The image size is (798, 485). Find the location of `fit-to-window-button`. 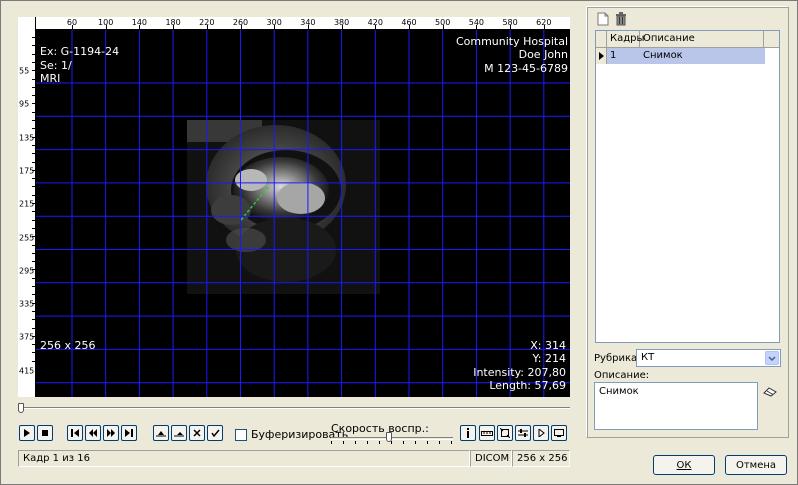

fit-to-window-button is located at coordinates (505, 433).